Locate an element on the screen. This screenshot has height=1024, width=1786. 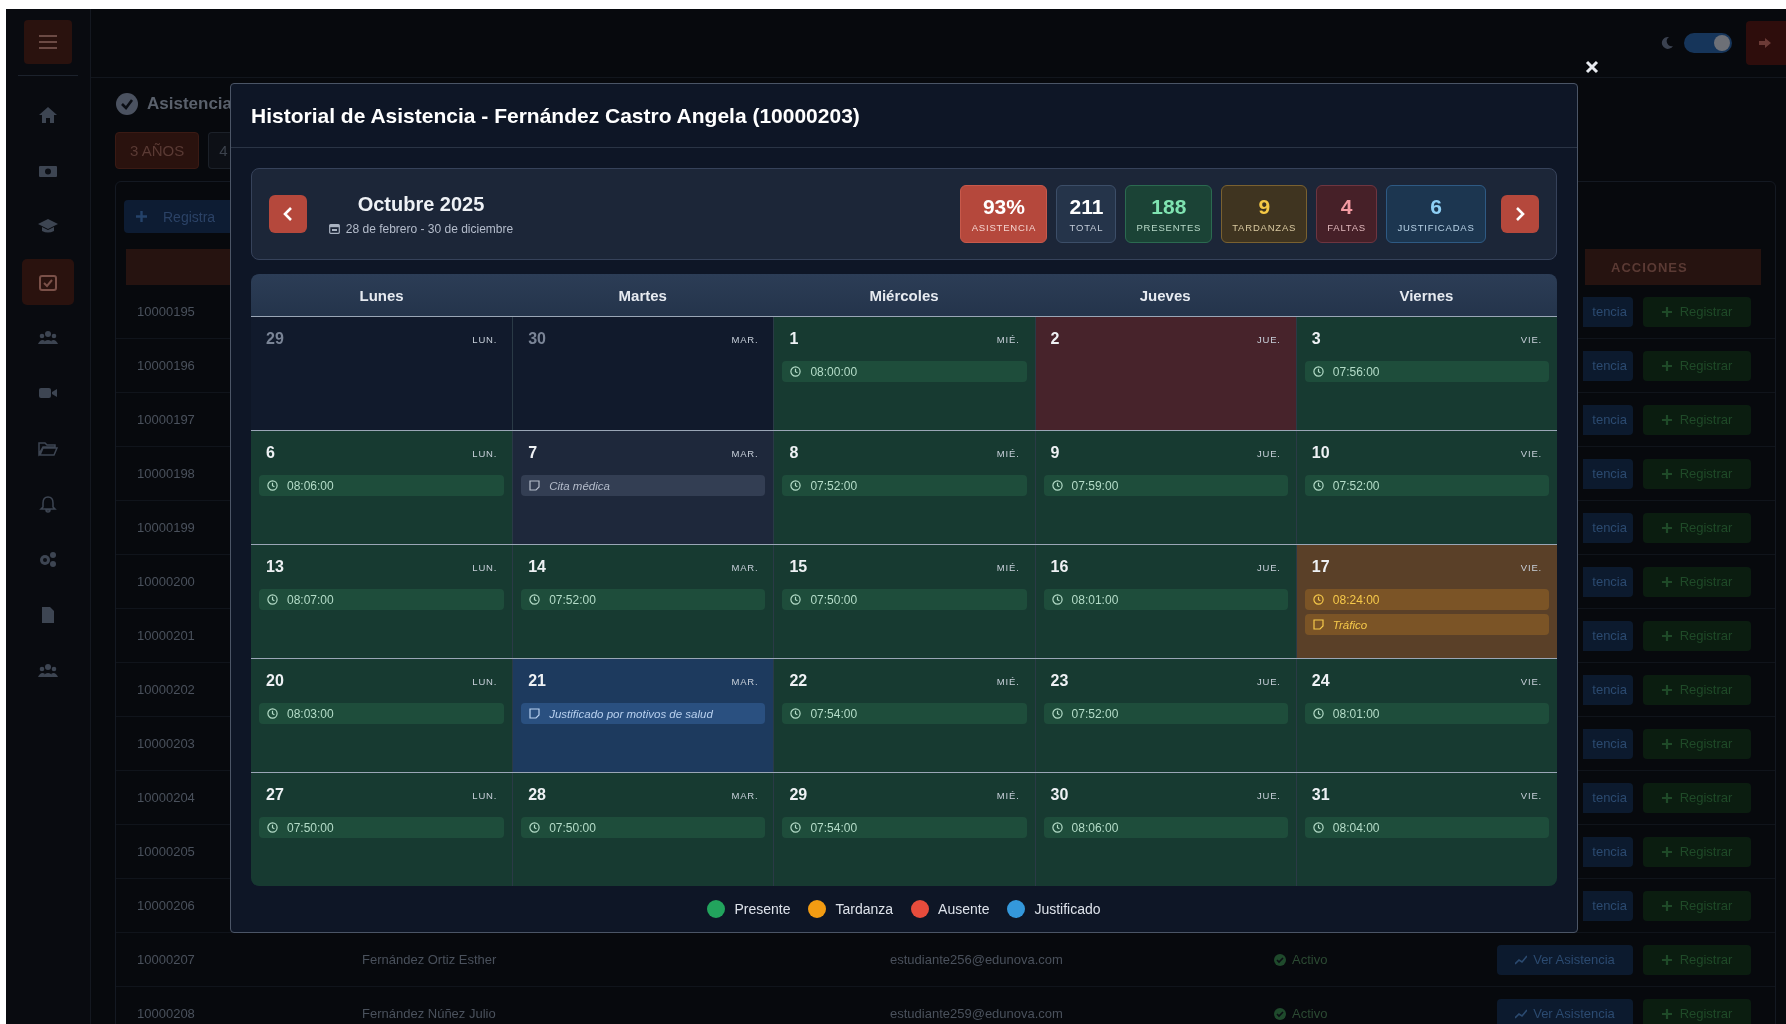
theme-toggle is located at coordinates (1708, 43).